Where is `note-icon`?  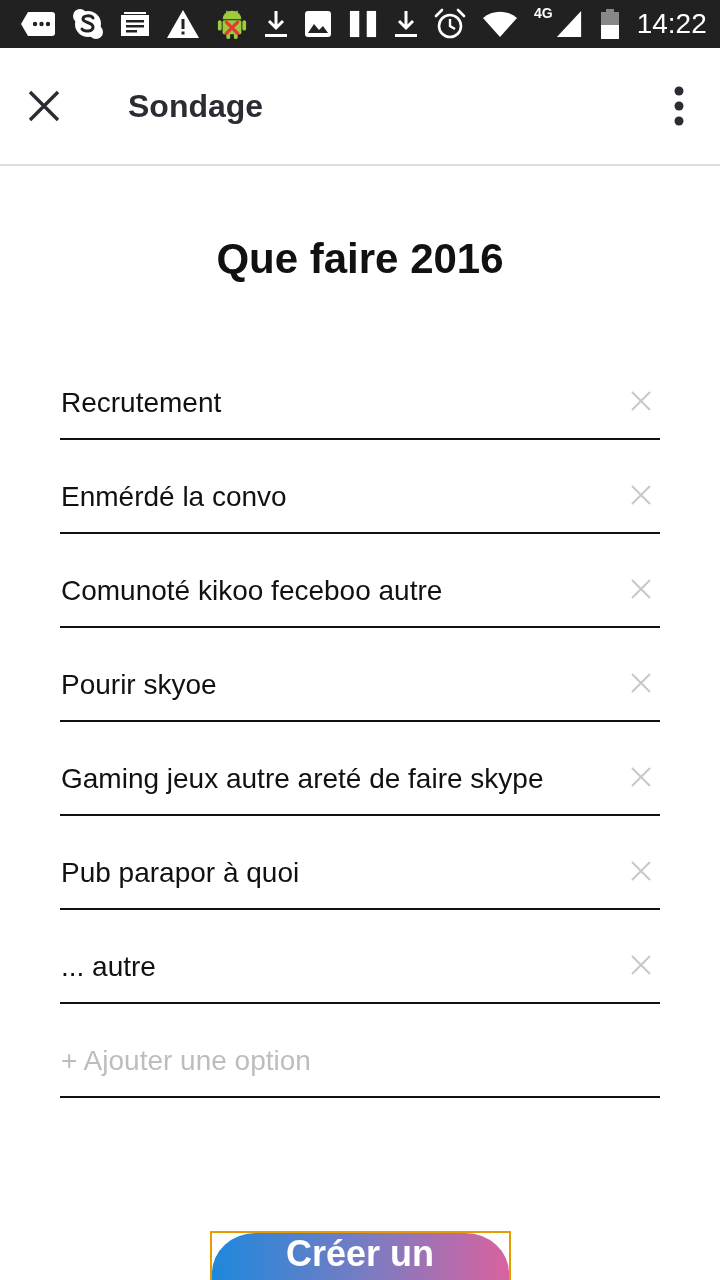
note-icon is located at coordinates (135, 24).